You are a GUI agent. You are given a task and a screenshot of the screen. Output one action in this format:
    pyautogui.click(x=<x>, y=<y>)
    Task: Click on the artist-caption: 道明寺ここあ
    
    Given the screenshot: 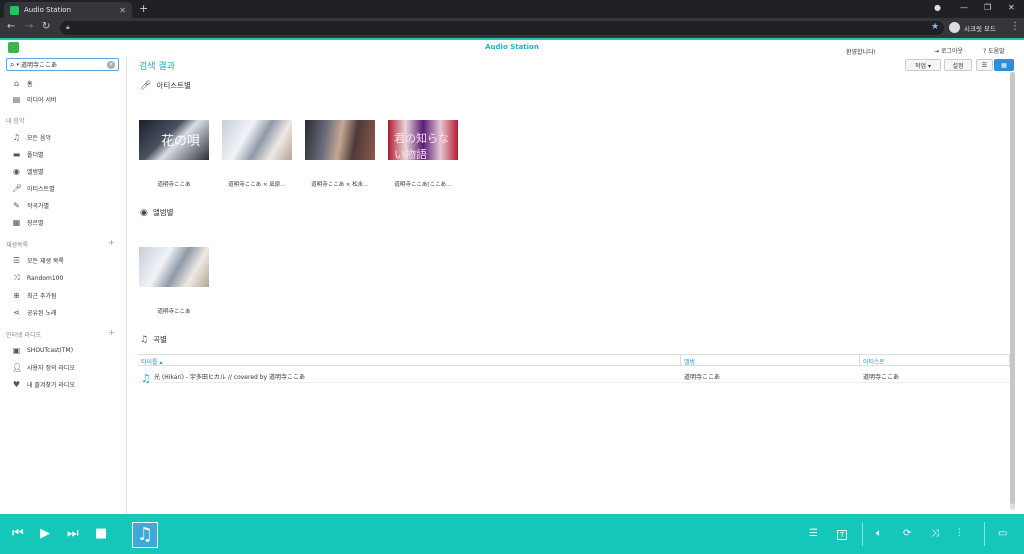 What is the action you would take?
    pyautogui.click(x=174, y=185)
    